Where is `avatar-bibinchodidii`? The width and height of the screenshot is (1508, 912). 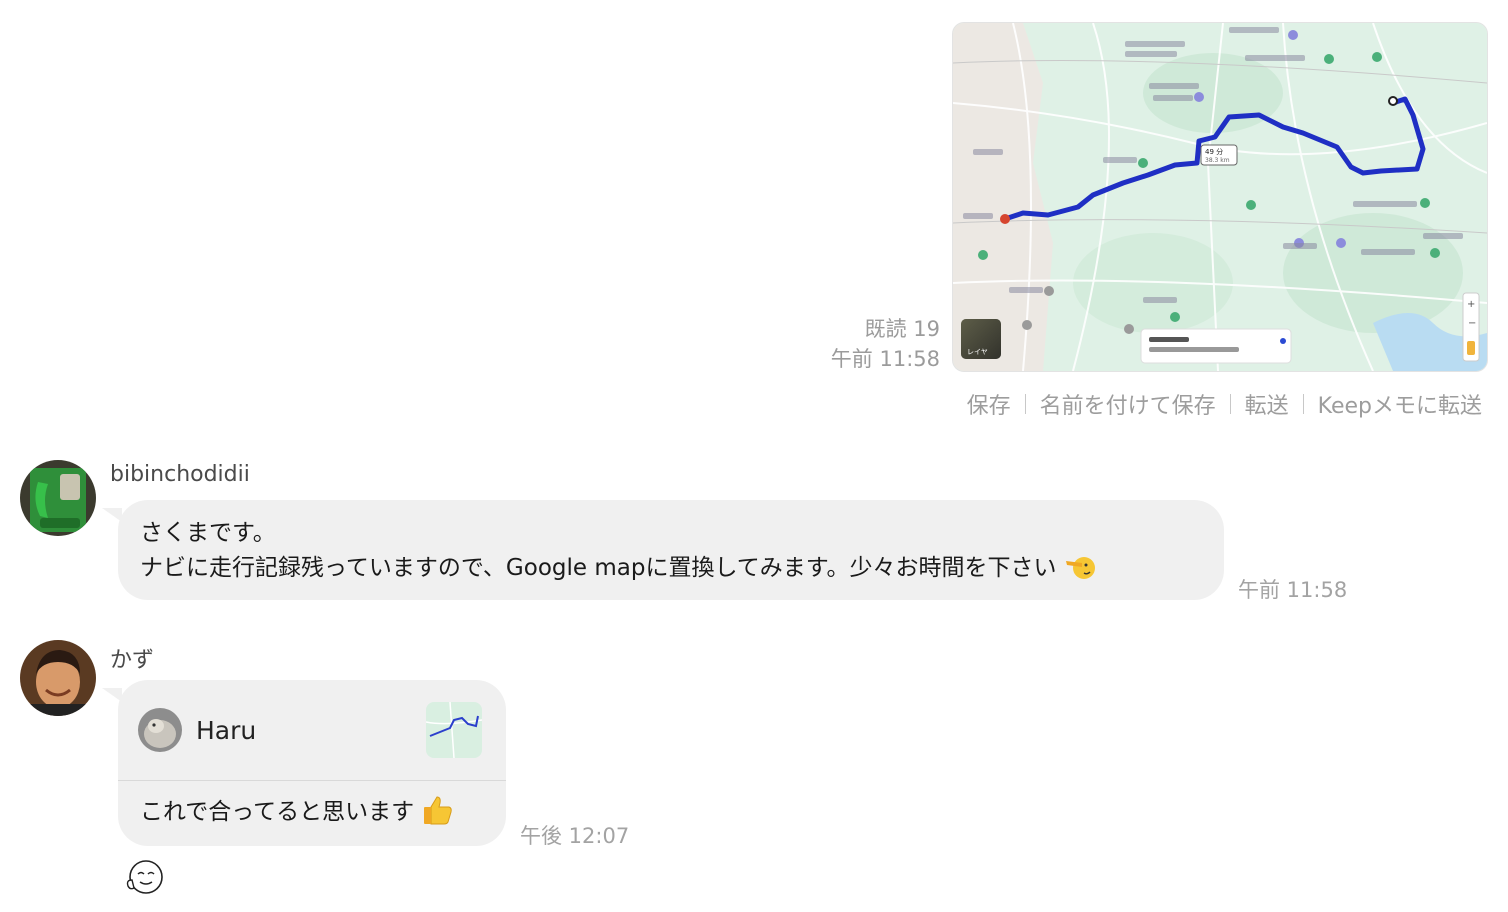 avatar-bibinchodidii is located at coordinates (58, 498).